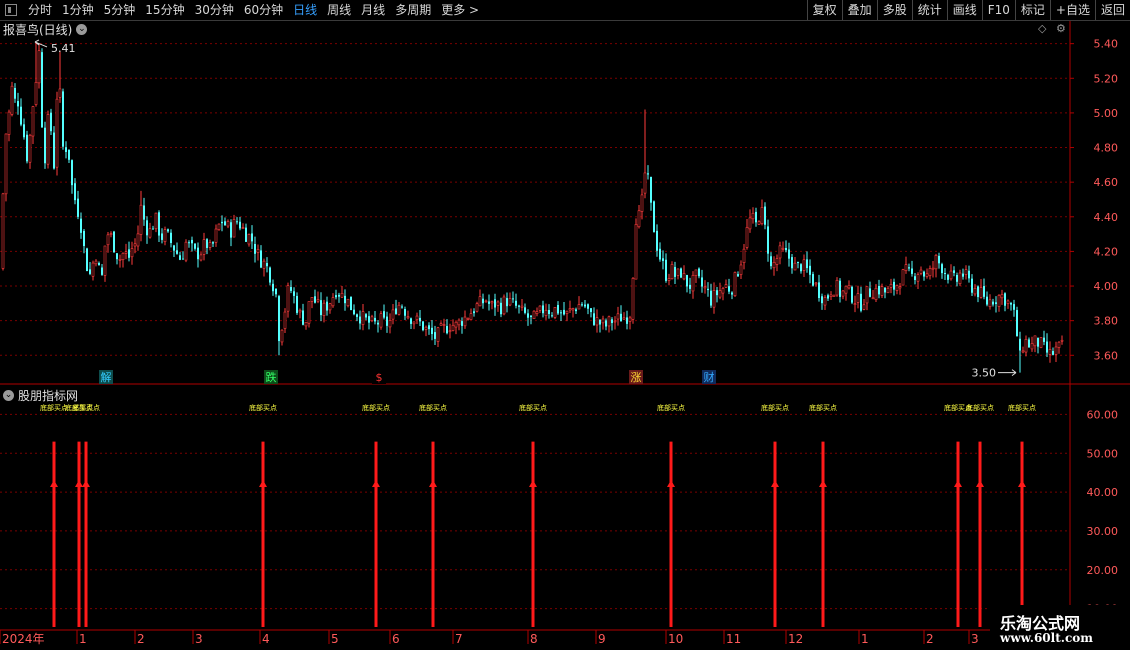 The image size is (1130, 650). What do you see at coordinates (489, 638) in the screenshot?
I see `date-axis: 2024年 1 2 3 4 5 6 7 8 9 10 11 12 1 2 3` at bounding box center [489, 638].